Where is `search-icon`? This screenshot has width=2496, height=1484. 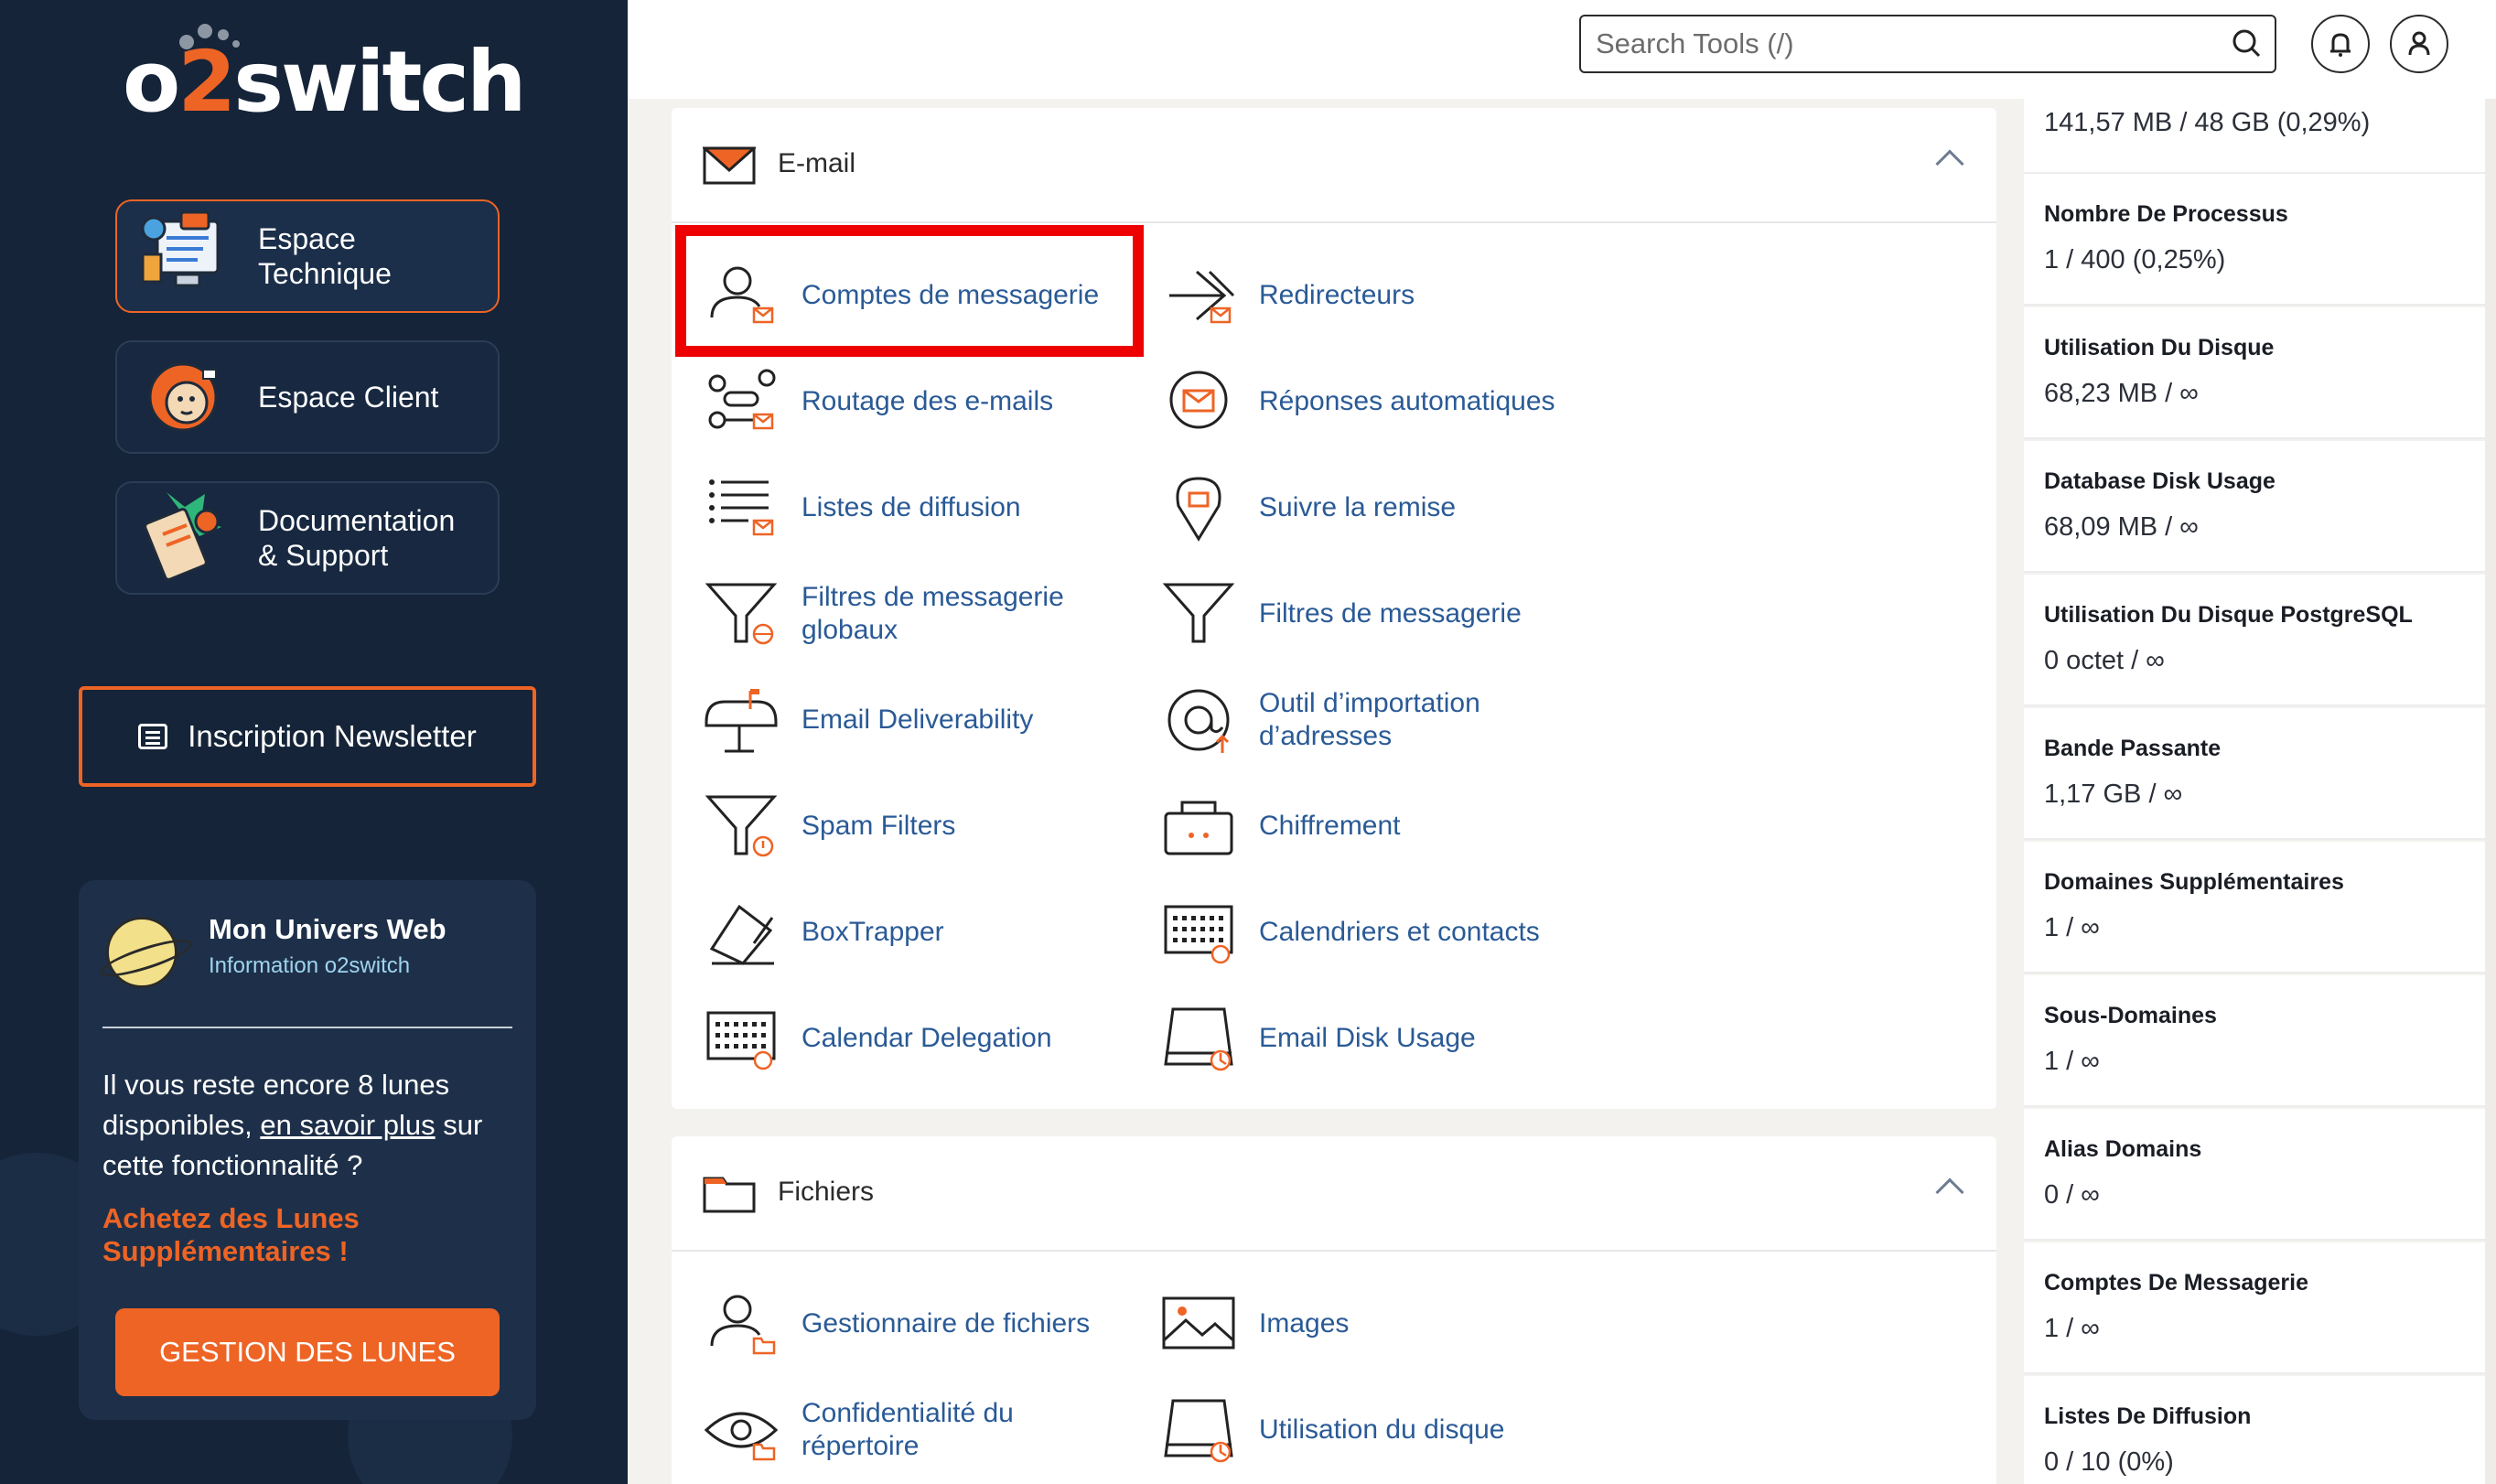
search-icon is located at coordinates (2247, 43).